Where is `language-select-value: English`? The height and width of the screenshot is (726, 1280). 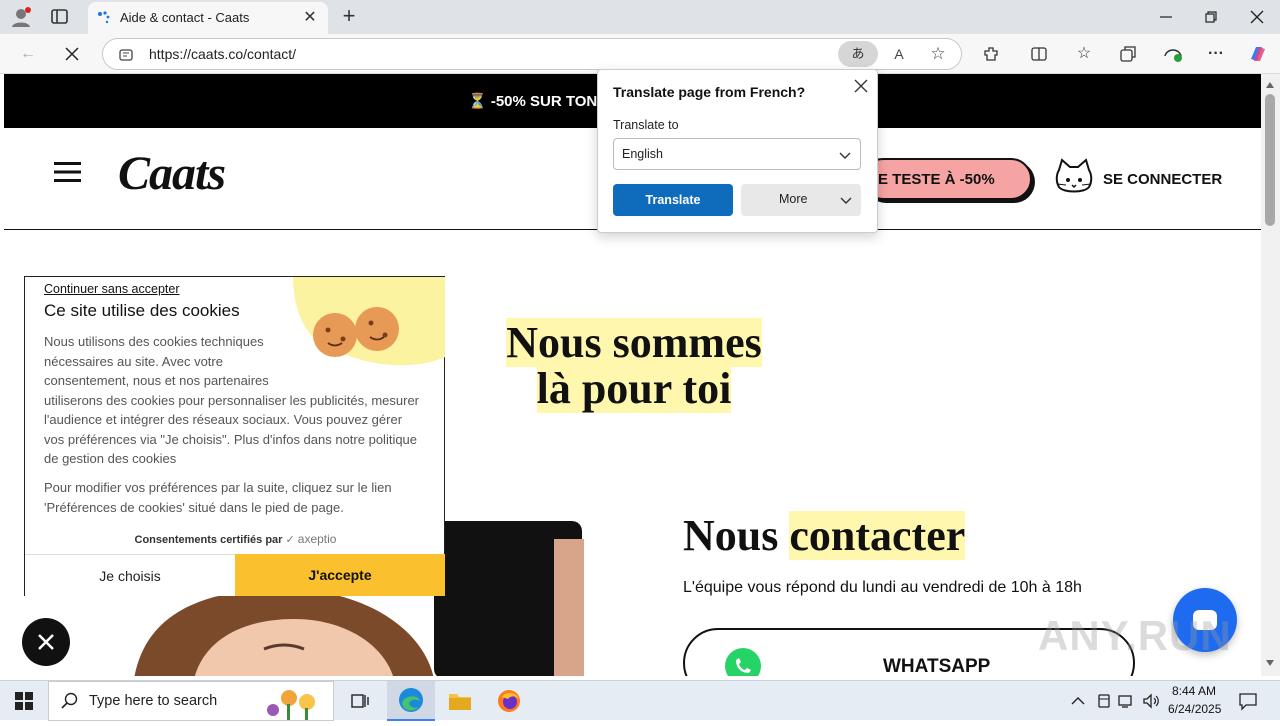
language-select-value: English is located at coordinates (642, 154).